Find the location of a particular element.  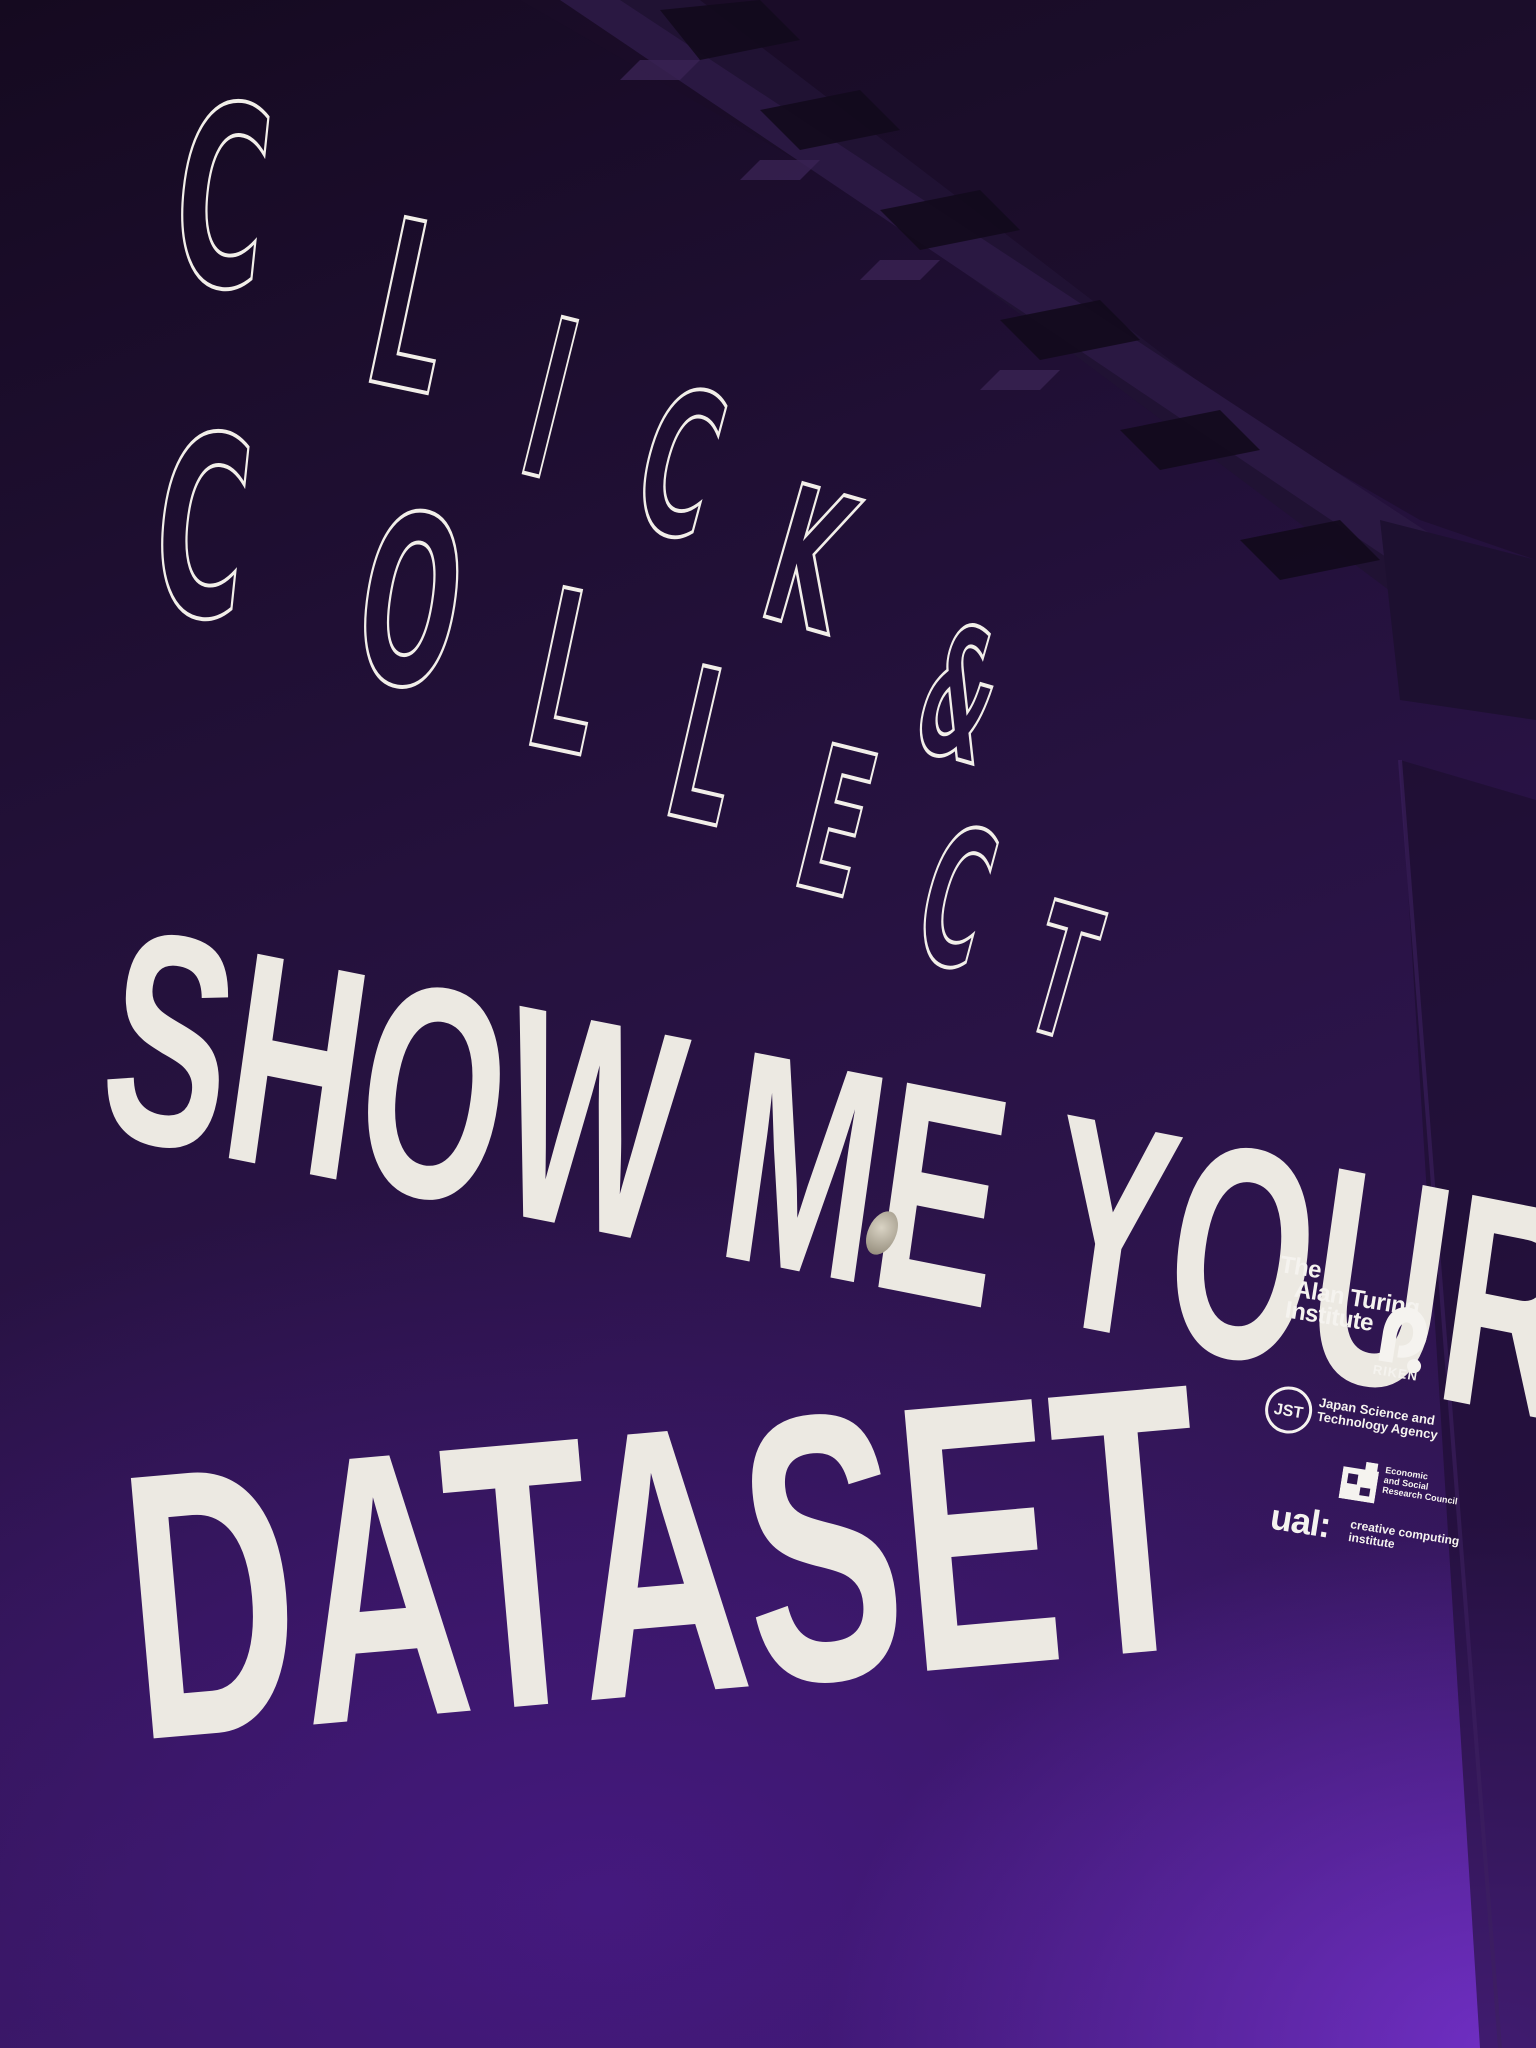

outline-letter: O is located at coordinates (410, 604).